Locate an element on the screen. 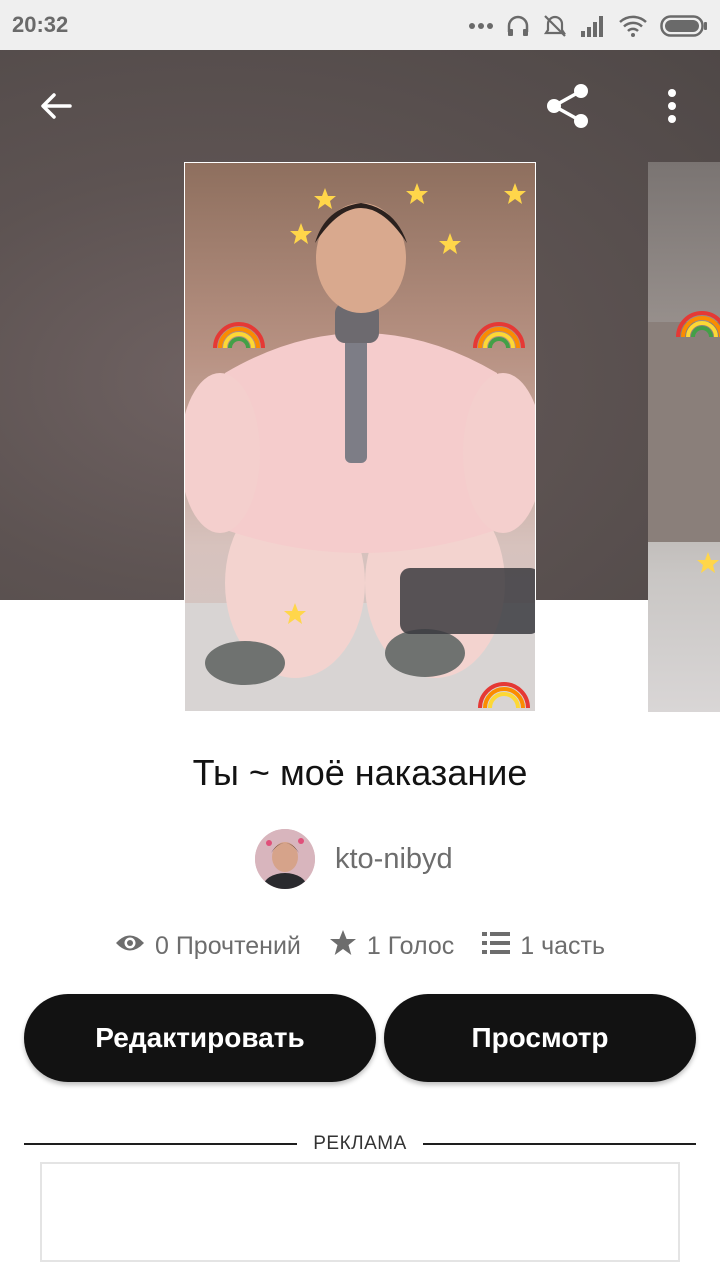 The image size is (720, 1280). list-icon is located at coordinates (496, 946).